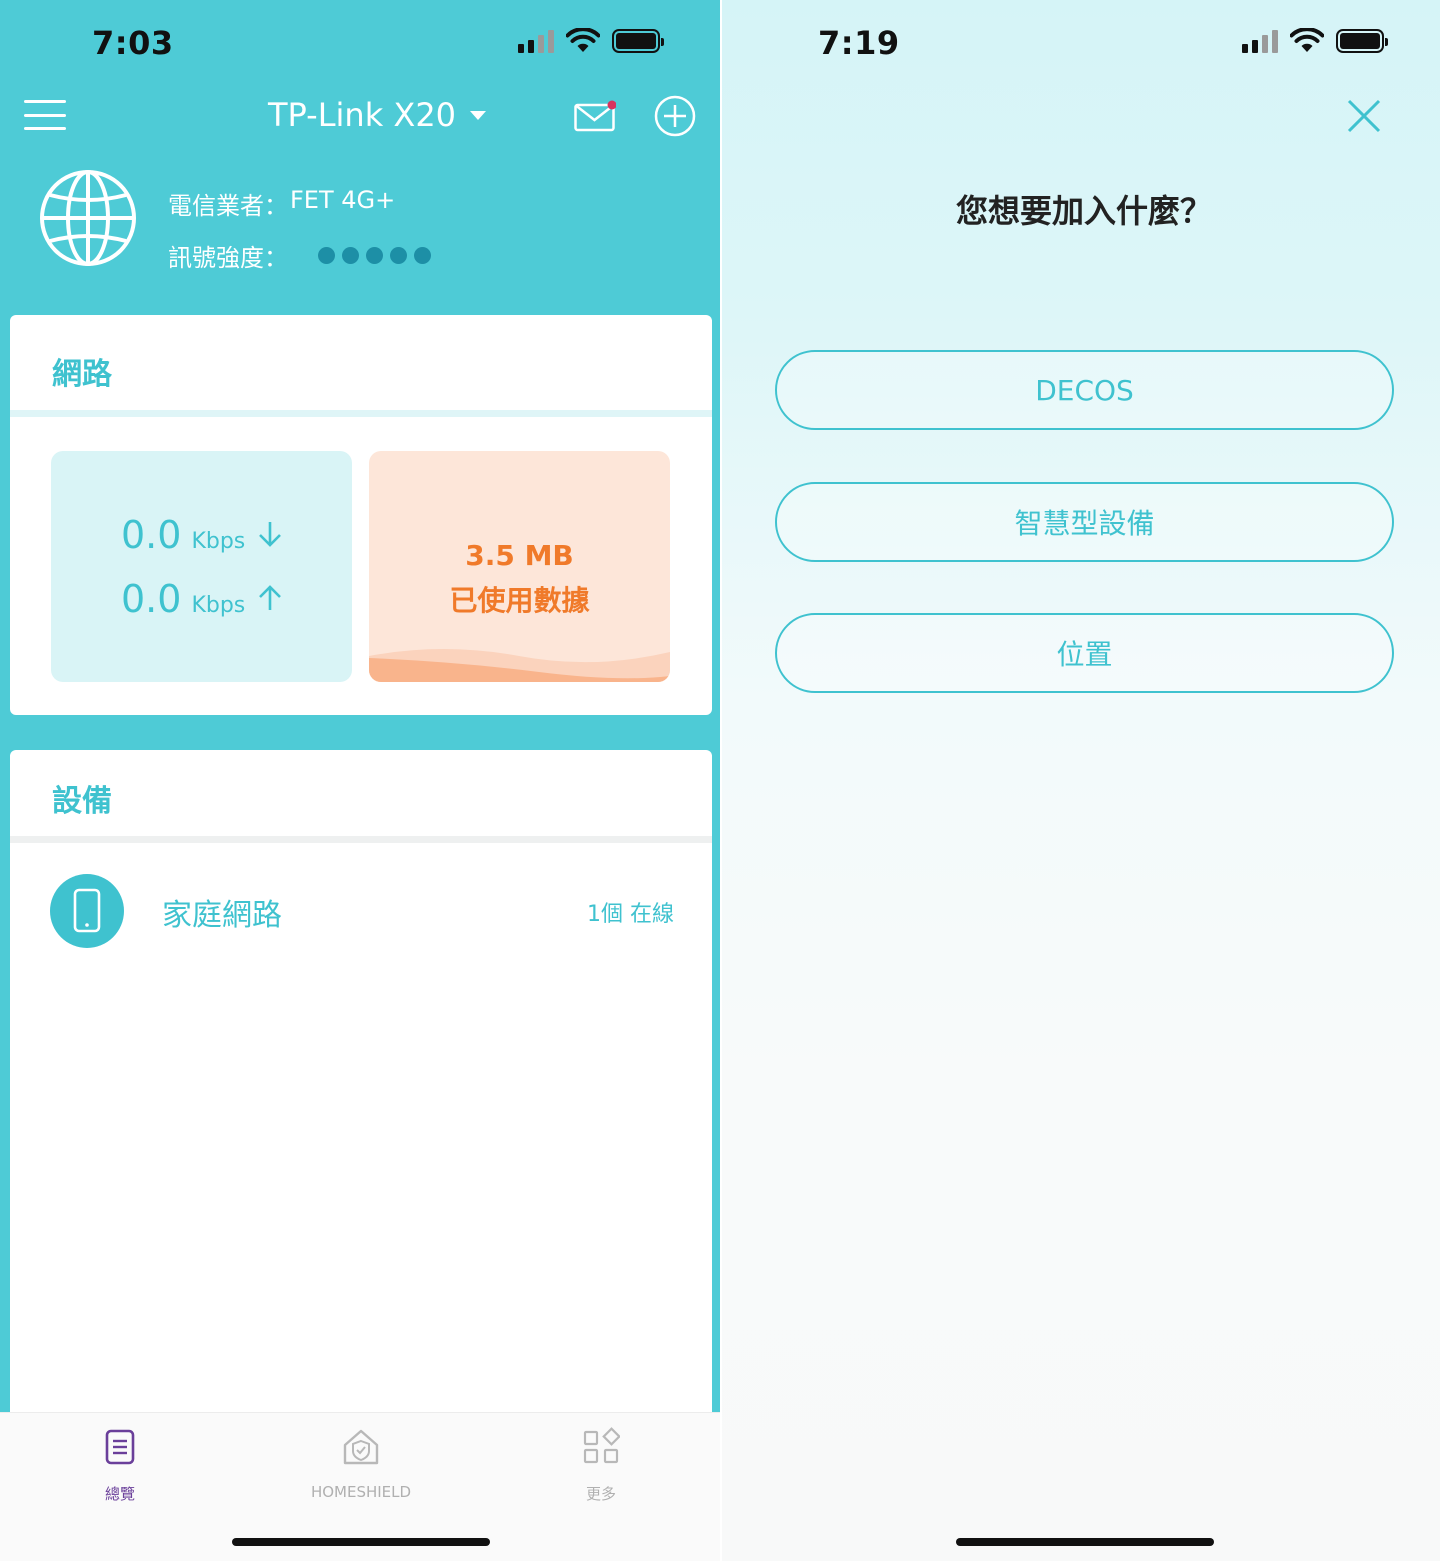 This screenshot has height=1561, width=1440. I want to click on signal-label: 訊號強度：, so click(228, 258).